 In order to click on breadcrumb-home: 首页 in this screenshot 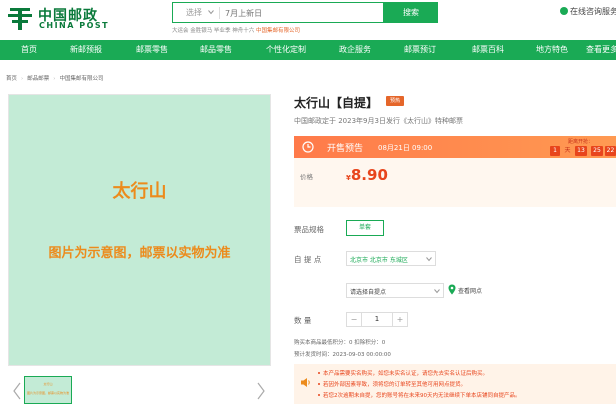, I will do `click(11, 79)`.